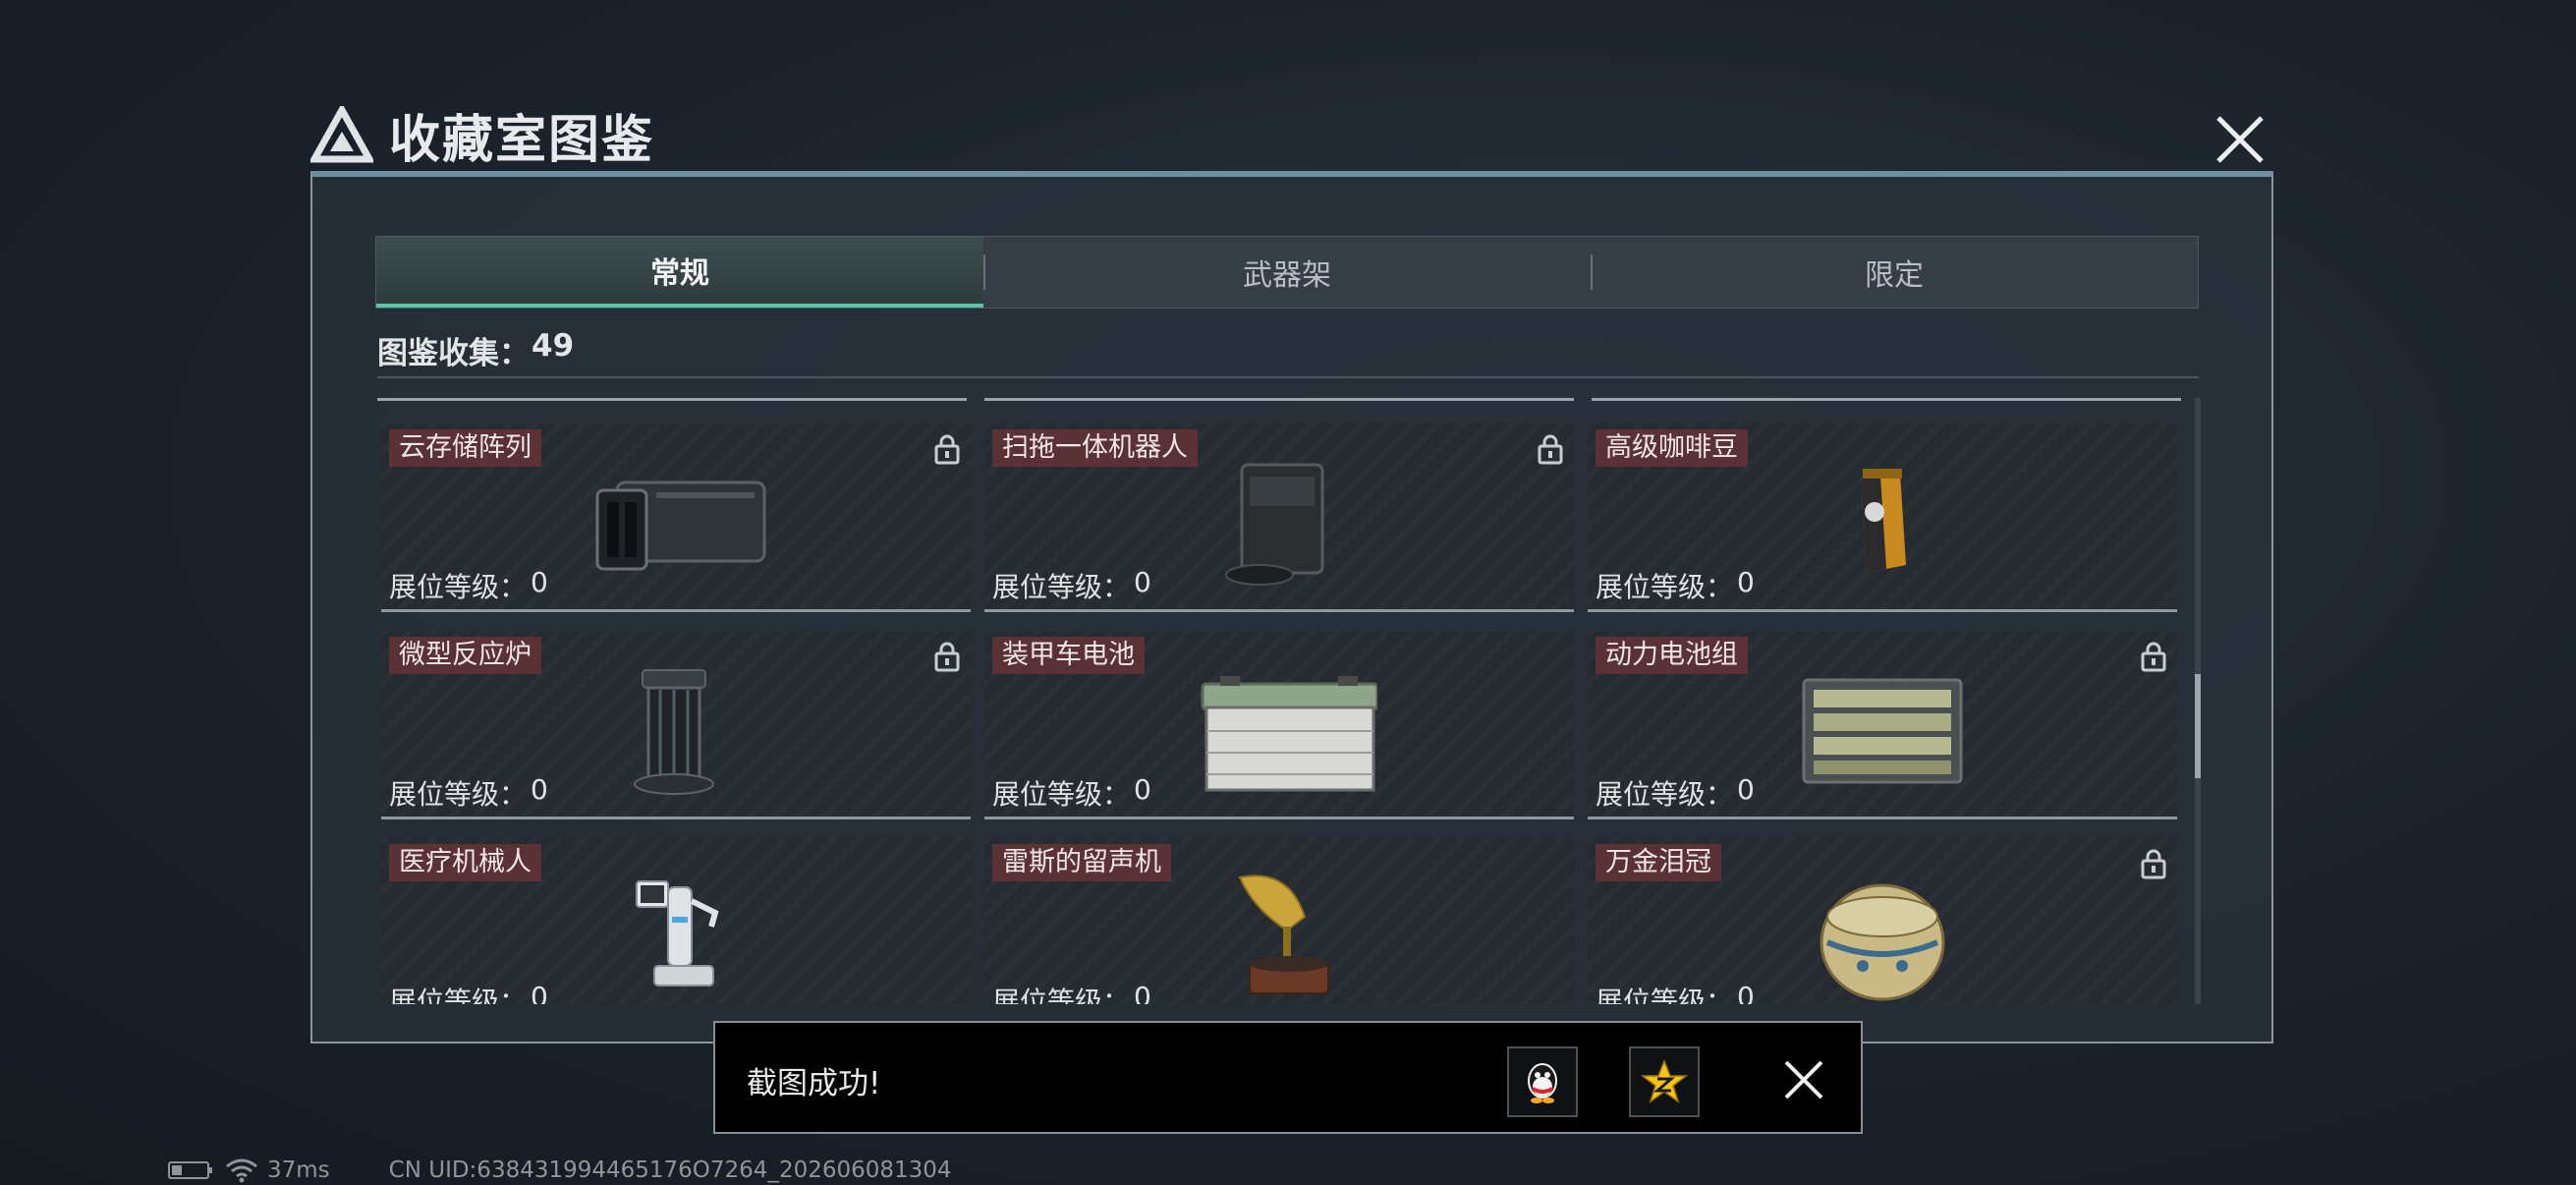 Image resolution: width=2576 pixels, height=1185 pixels. I want to click on item-name: 雷斯的留声机, so click(1081, 863).